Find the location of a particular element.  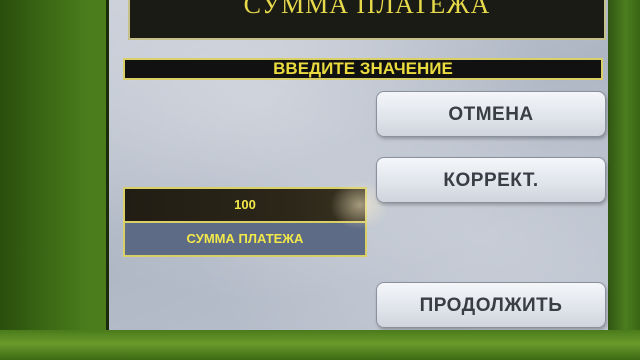

page-title-banner: СУММА ПЛАТЕЖА is located at coordinates (367, 20).